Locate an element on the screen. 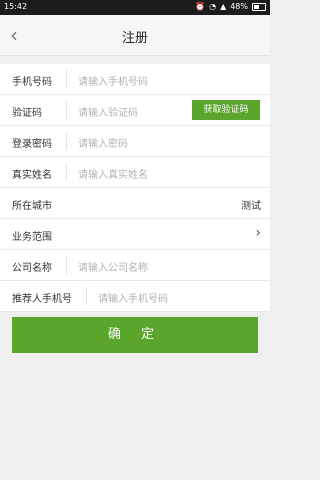  password-input: 请输入密码 is located at coordinates (103, 142).